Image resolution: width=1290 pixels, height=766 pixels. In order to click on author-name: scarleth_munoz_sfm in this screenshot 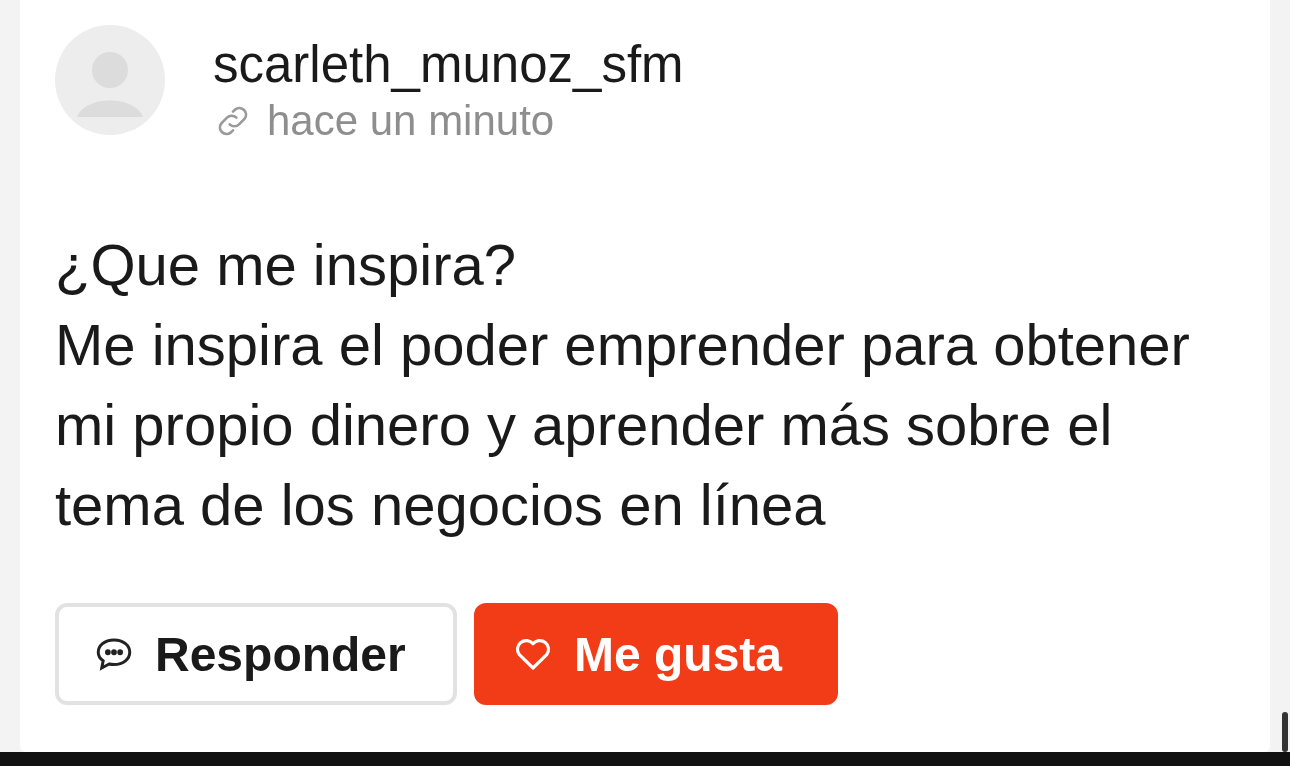, I will do `click(448, 65)`.